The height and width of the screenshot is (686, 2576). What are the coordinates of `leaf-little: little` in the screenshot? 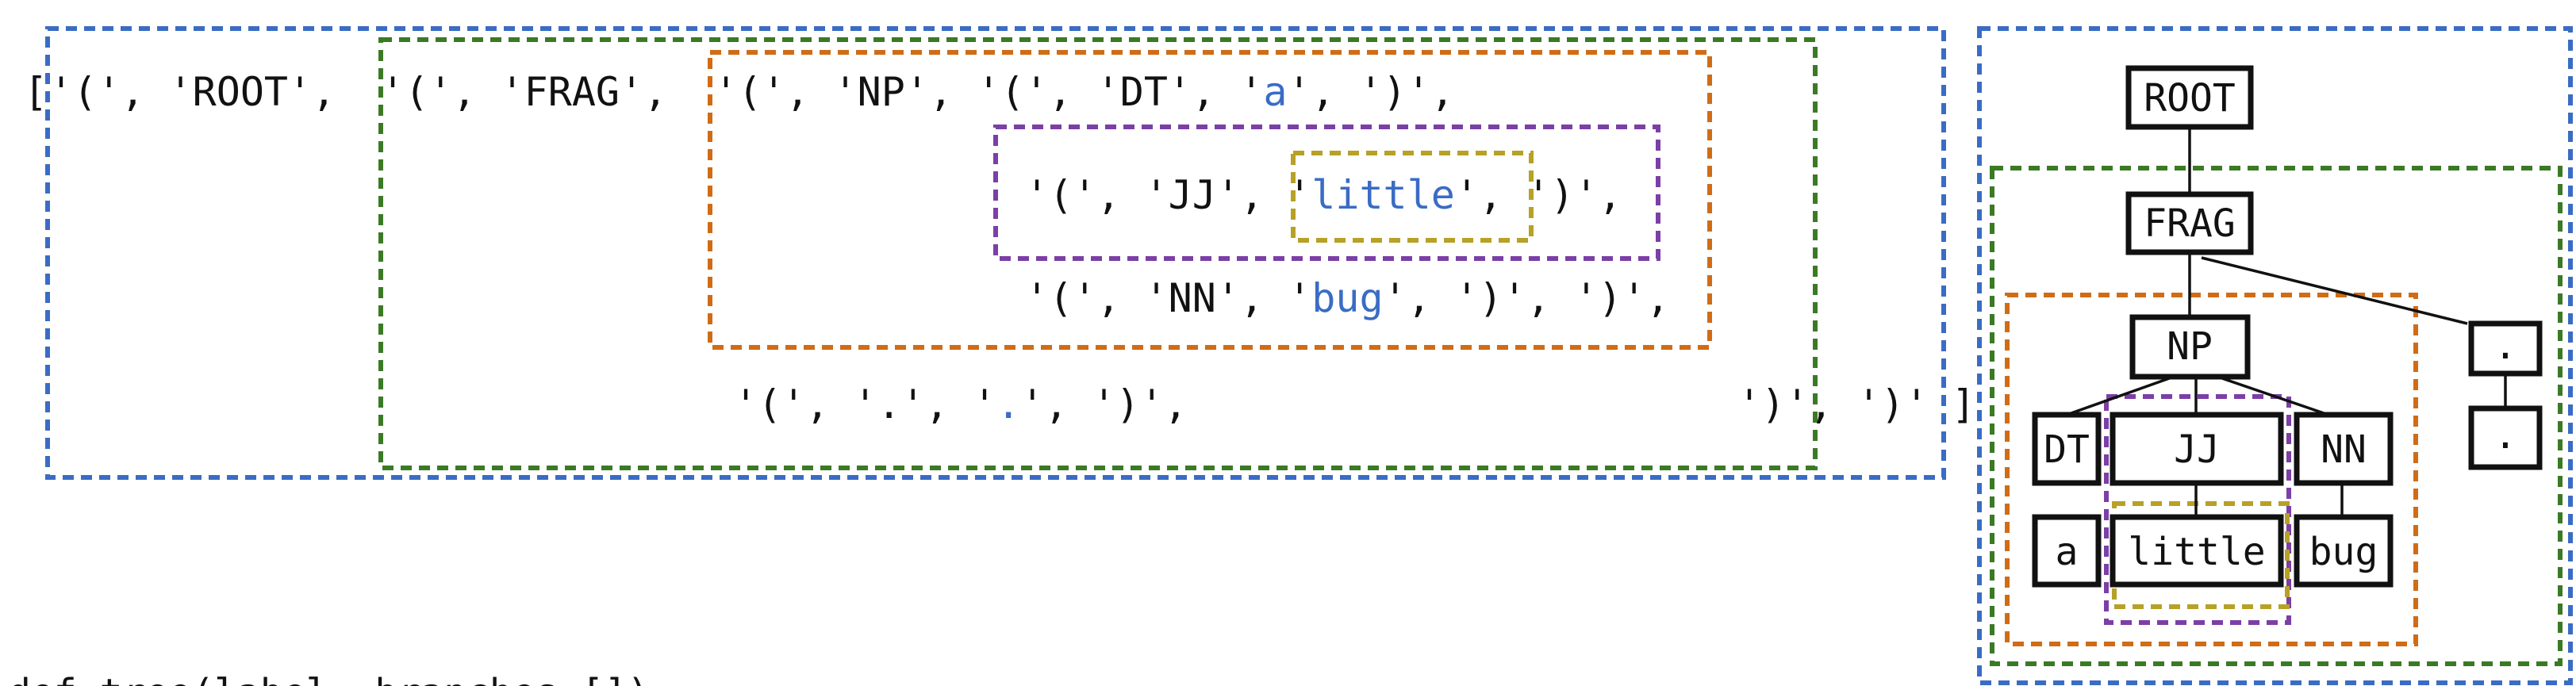 It's located at (2197, 551).